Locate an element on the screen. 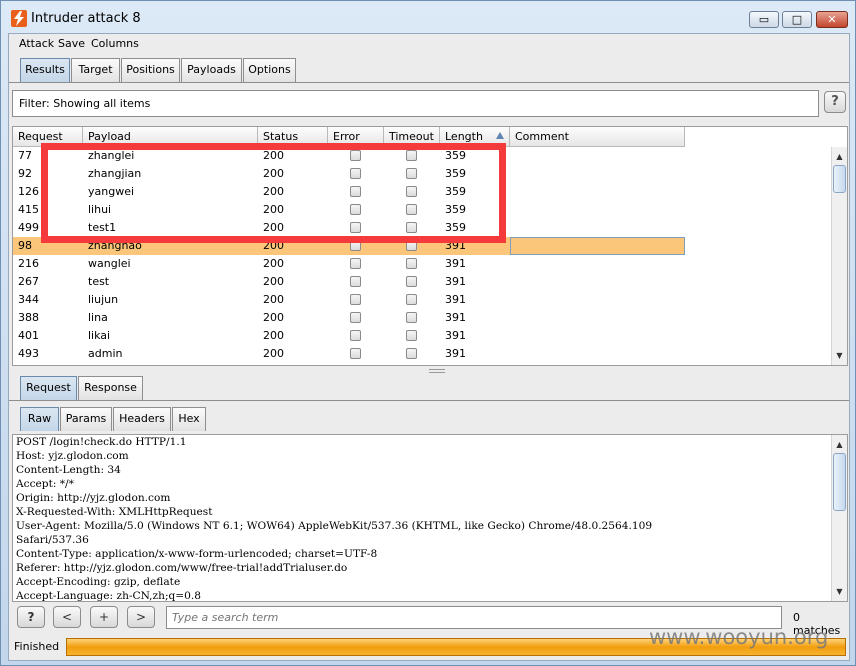  maximize-button: □ is located at coordinates (797, 19).